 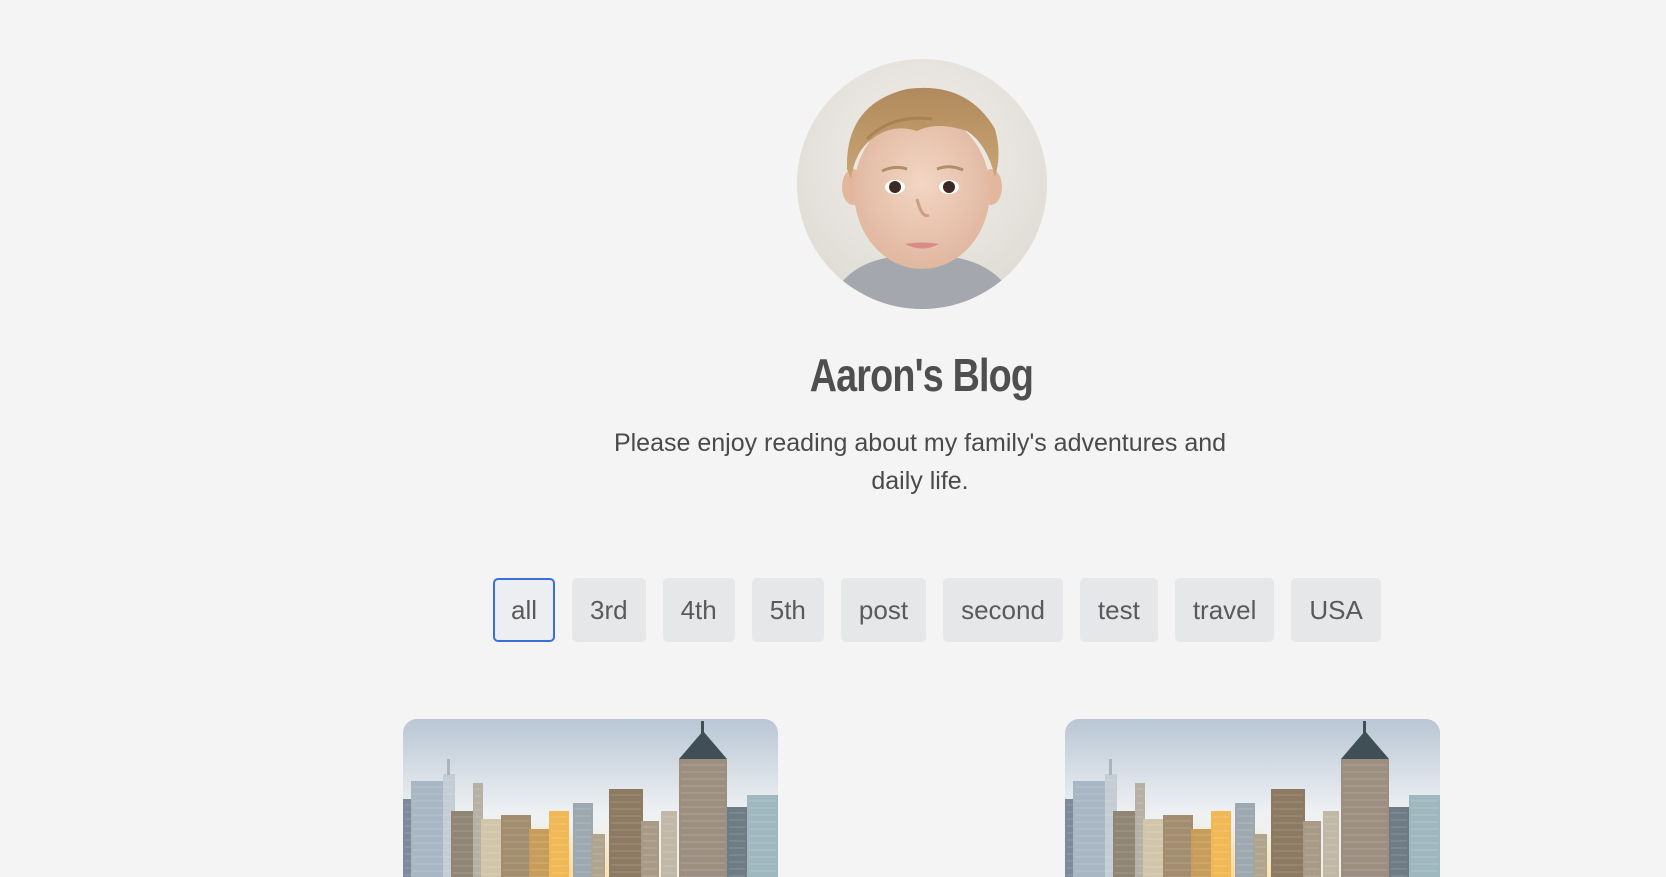 I want to click on tag-test: test, so click(x=1118, y=610).